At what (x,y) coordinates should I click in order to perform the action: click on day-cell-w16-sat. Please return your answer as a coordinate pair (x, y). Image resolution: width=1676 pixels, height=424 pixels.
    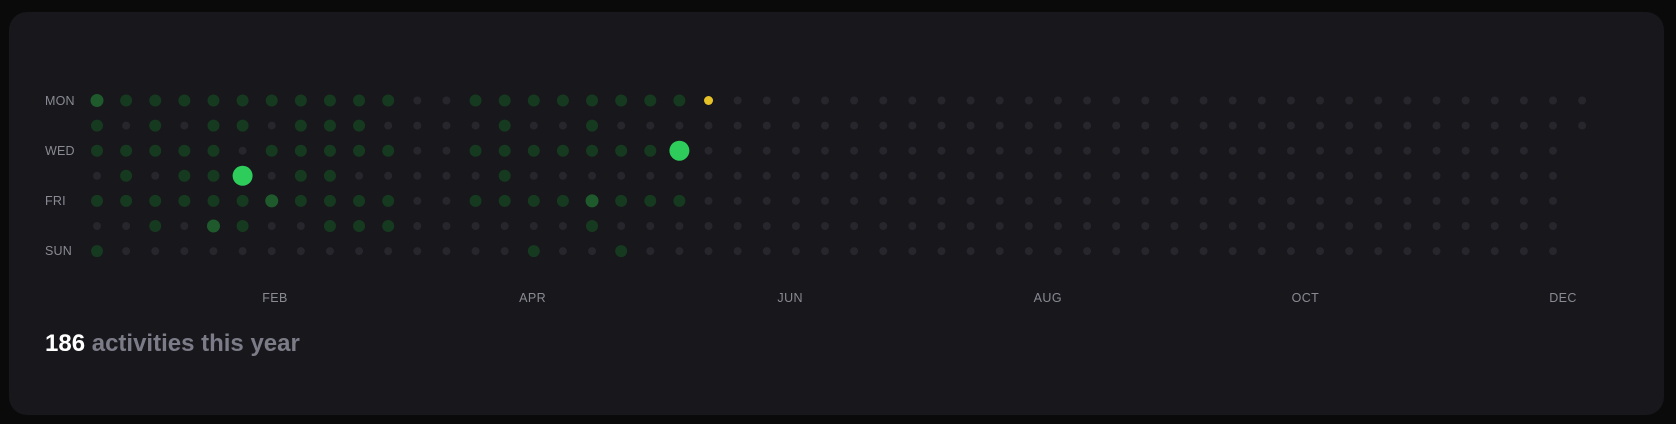
    Looking at the image, I should click on (533, 226).